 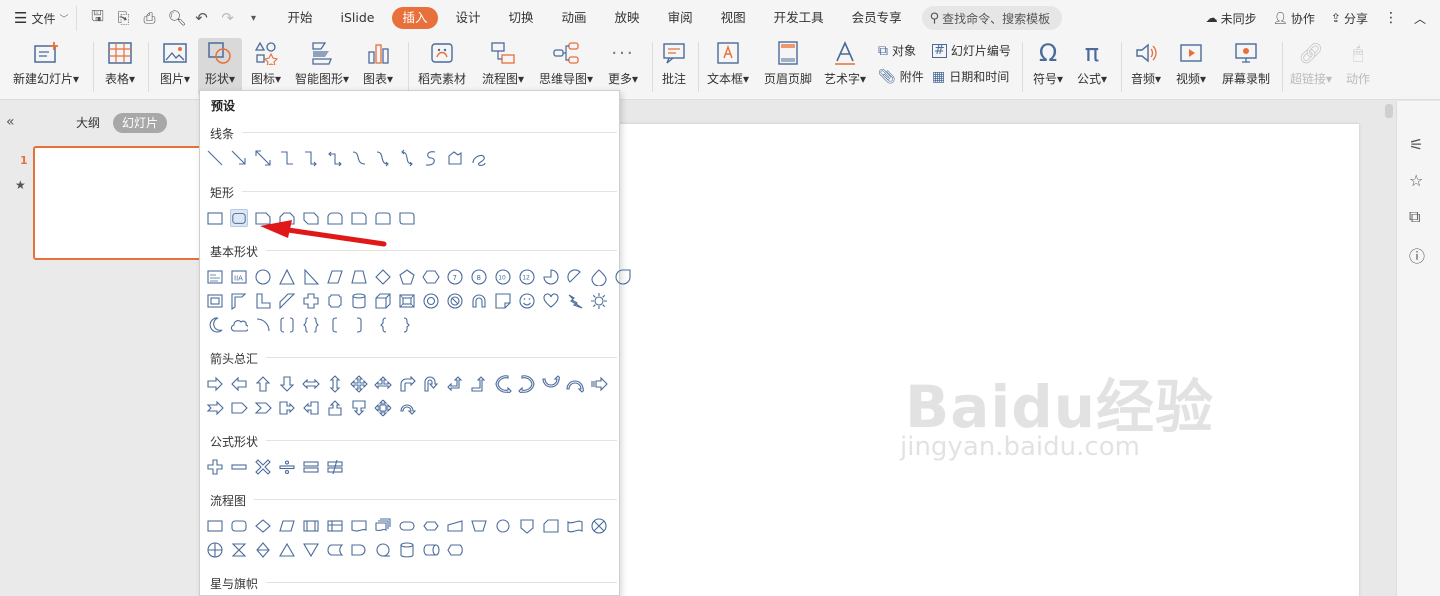 I want to click on table-button: 表格▾, so click(x=120, y=67).